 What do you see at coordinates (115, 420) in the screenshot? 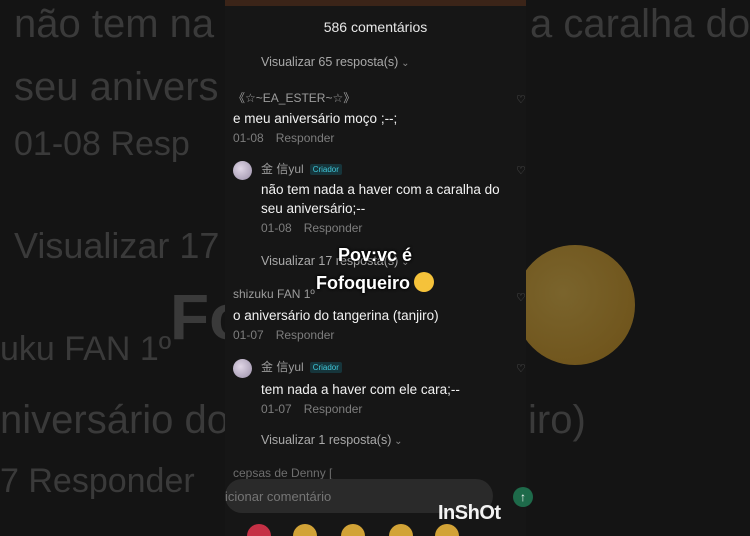
I see `bg-text: niversário do` at bounding box center [115, 420].